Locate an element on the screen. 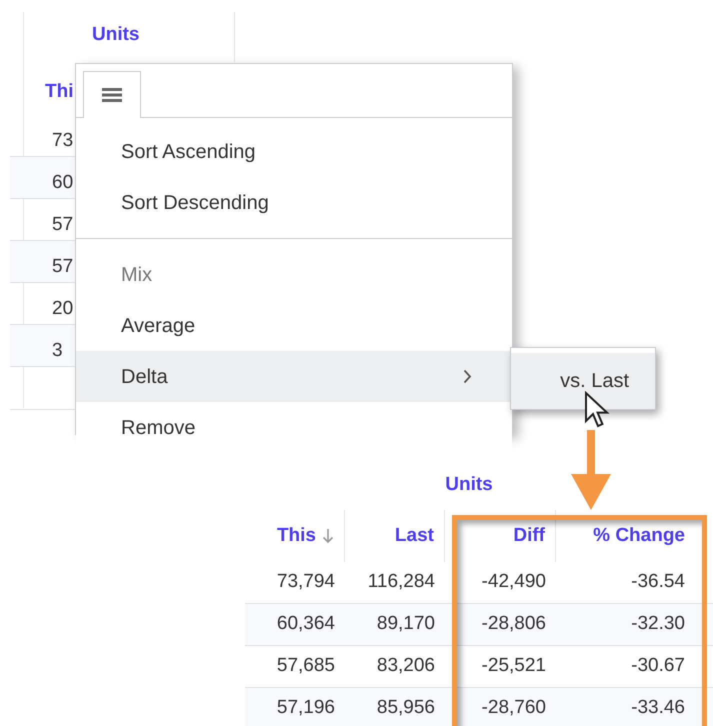 The height and width of the screenshot is (726, 713). table-cell-text: -30.67 is located at coordinates (658, 666).